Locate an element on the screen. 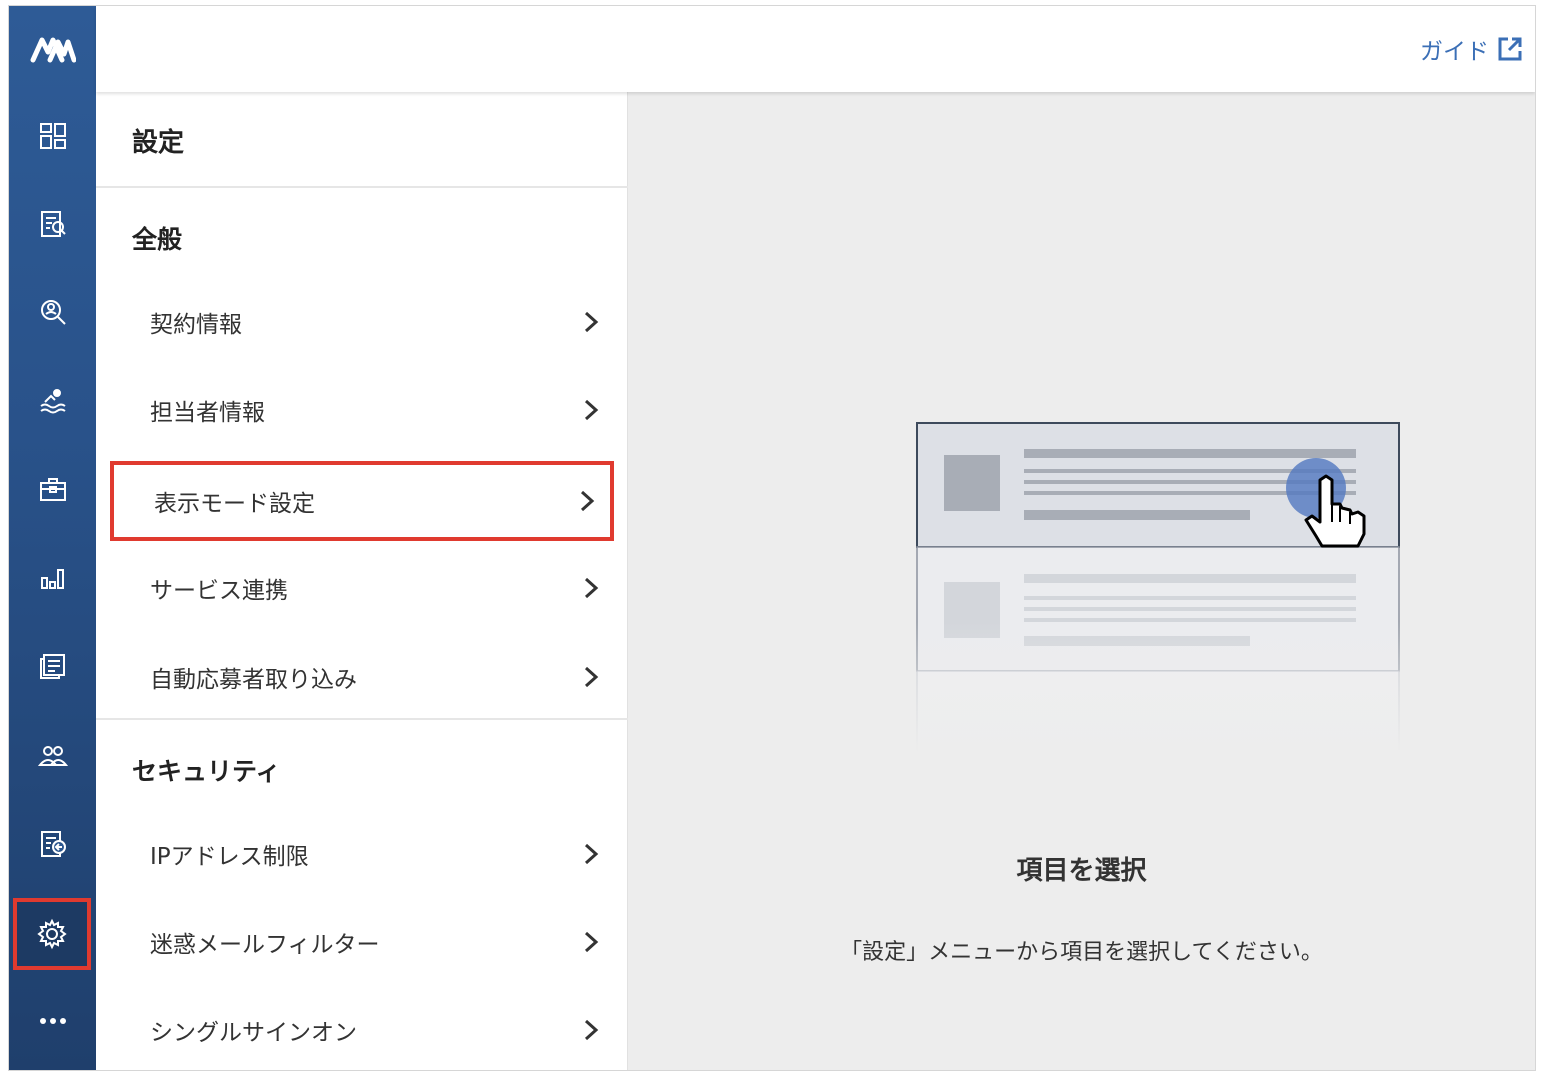 Image resolution: width=1544 pixels, height=1078 pixels. menu-item-label: 迷惑メールフィルター is located at coordinates (265, 945).